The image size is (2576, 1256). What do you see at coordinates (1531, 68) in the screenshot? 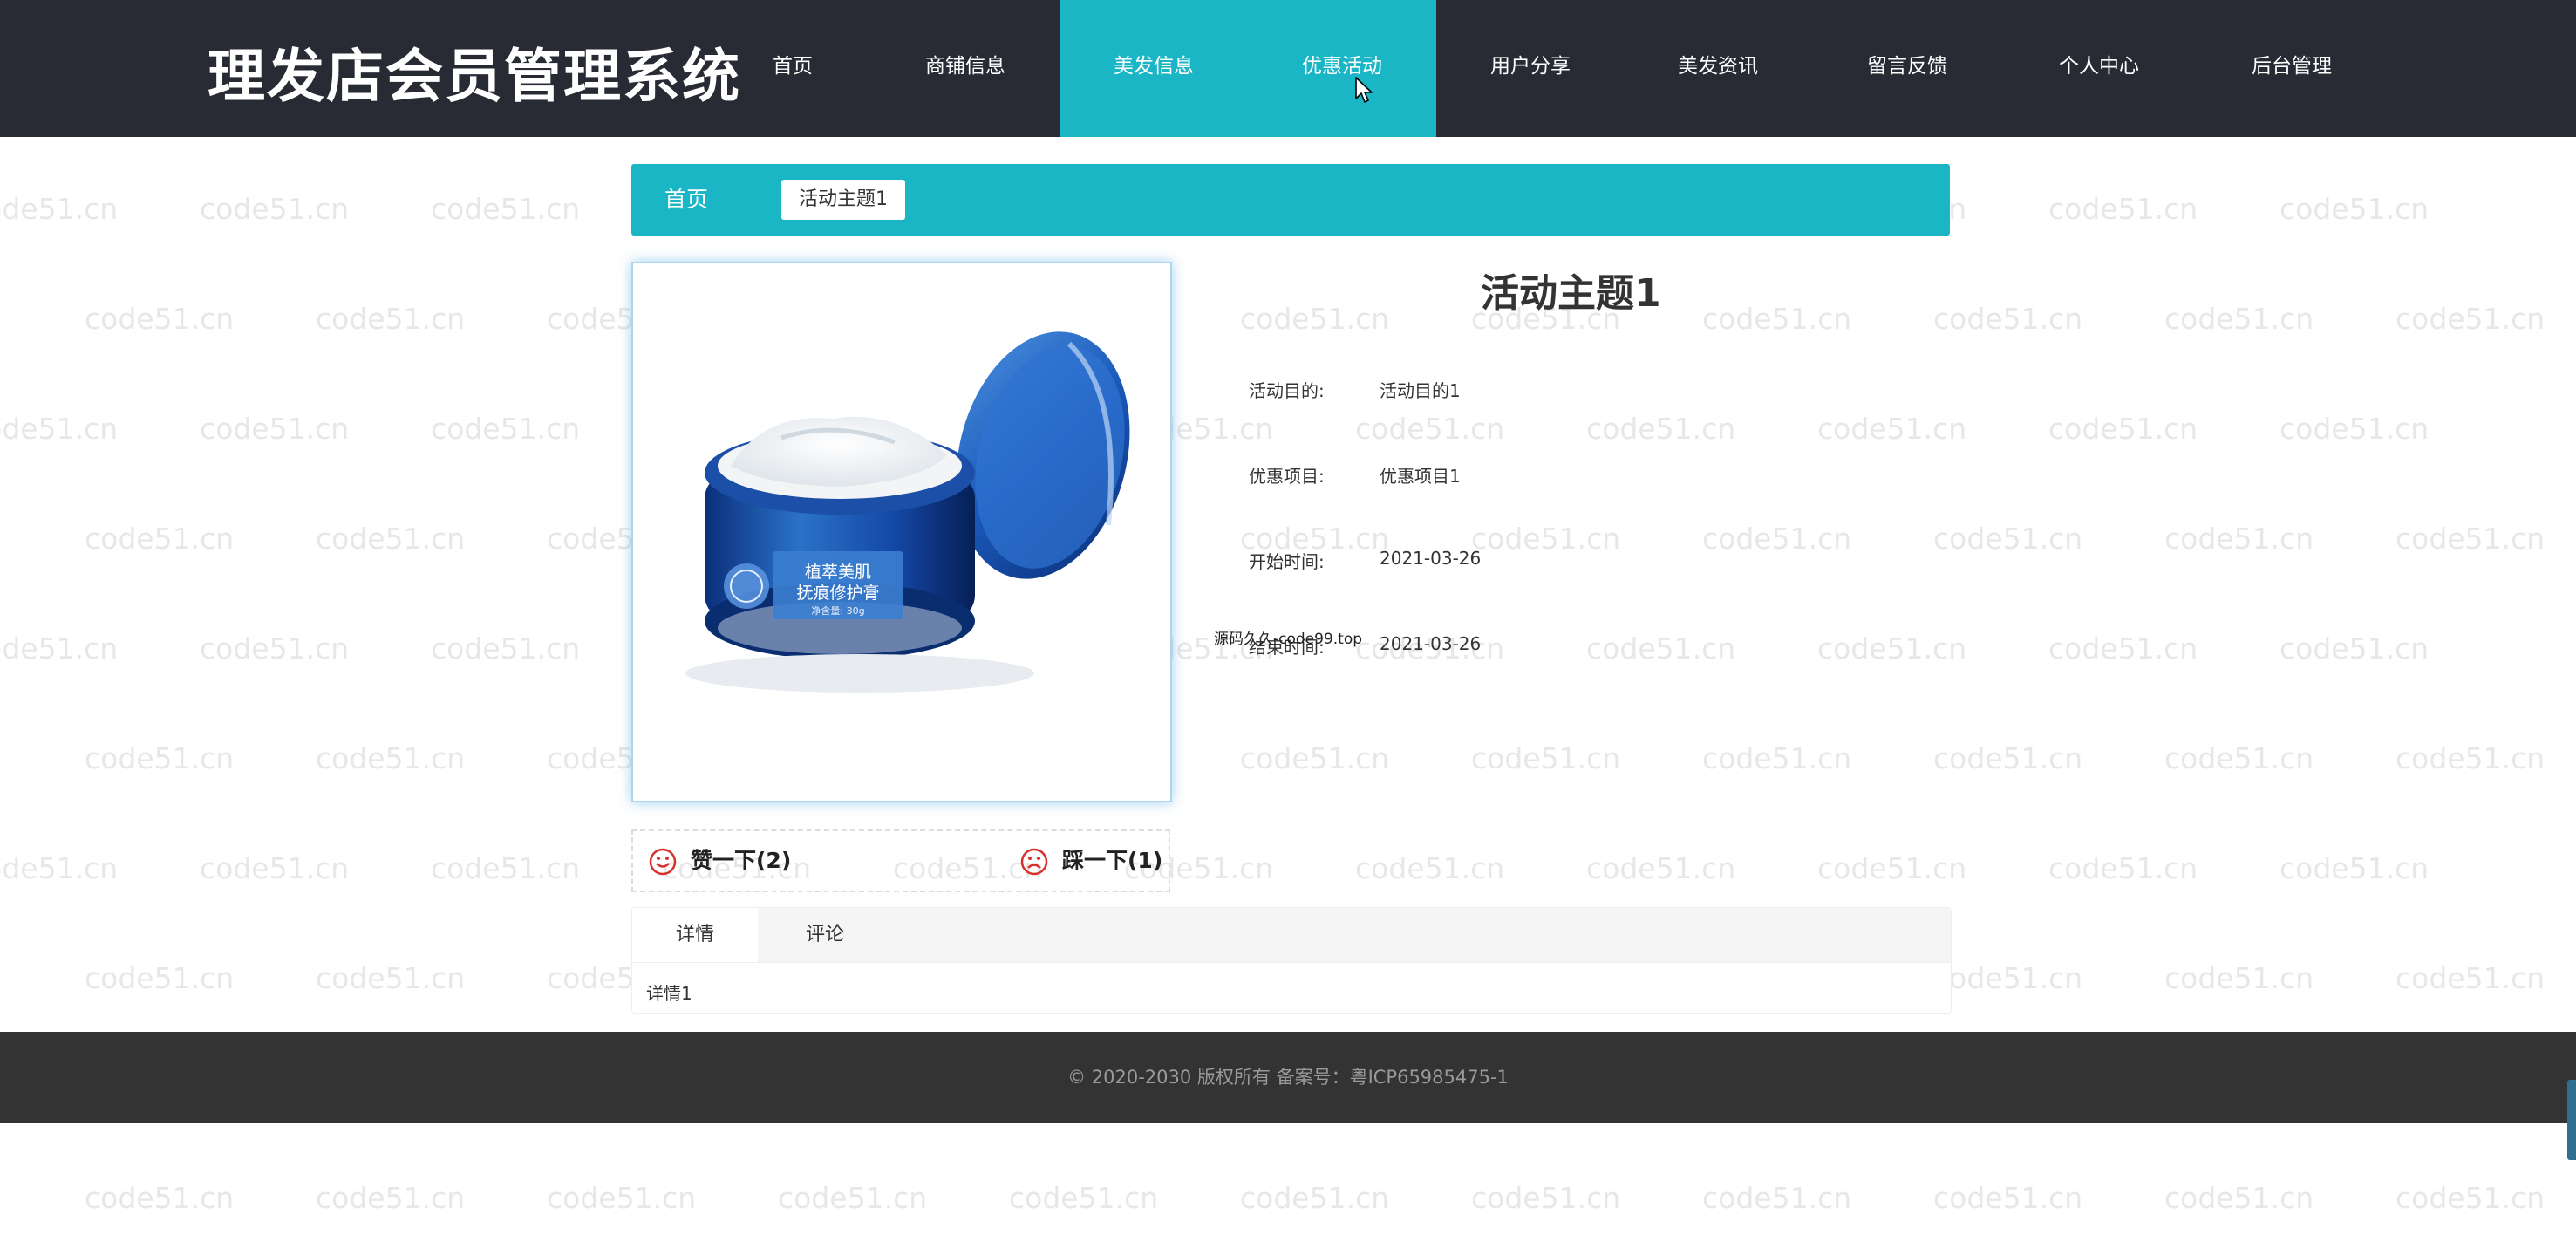
I see `nav-item-user-share: 用户分享` at bounding box center [1531, 68].